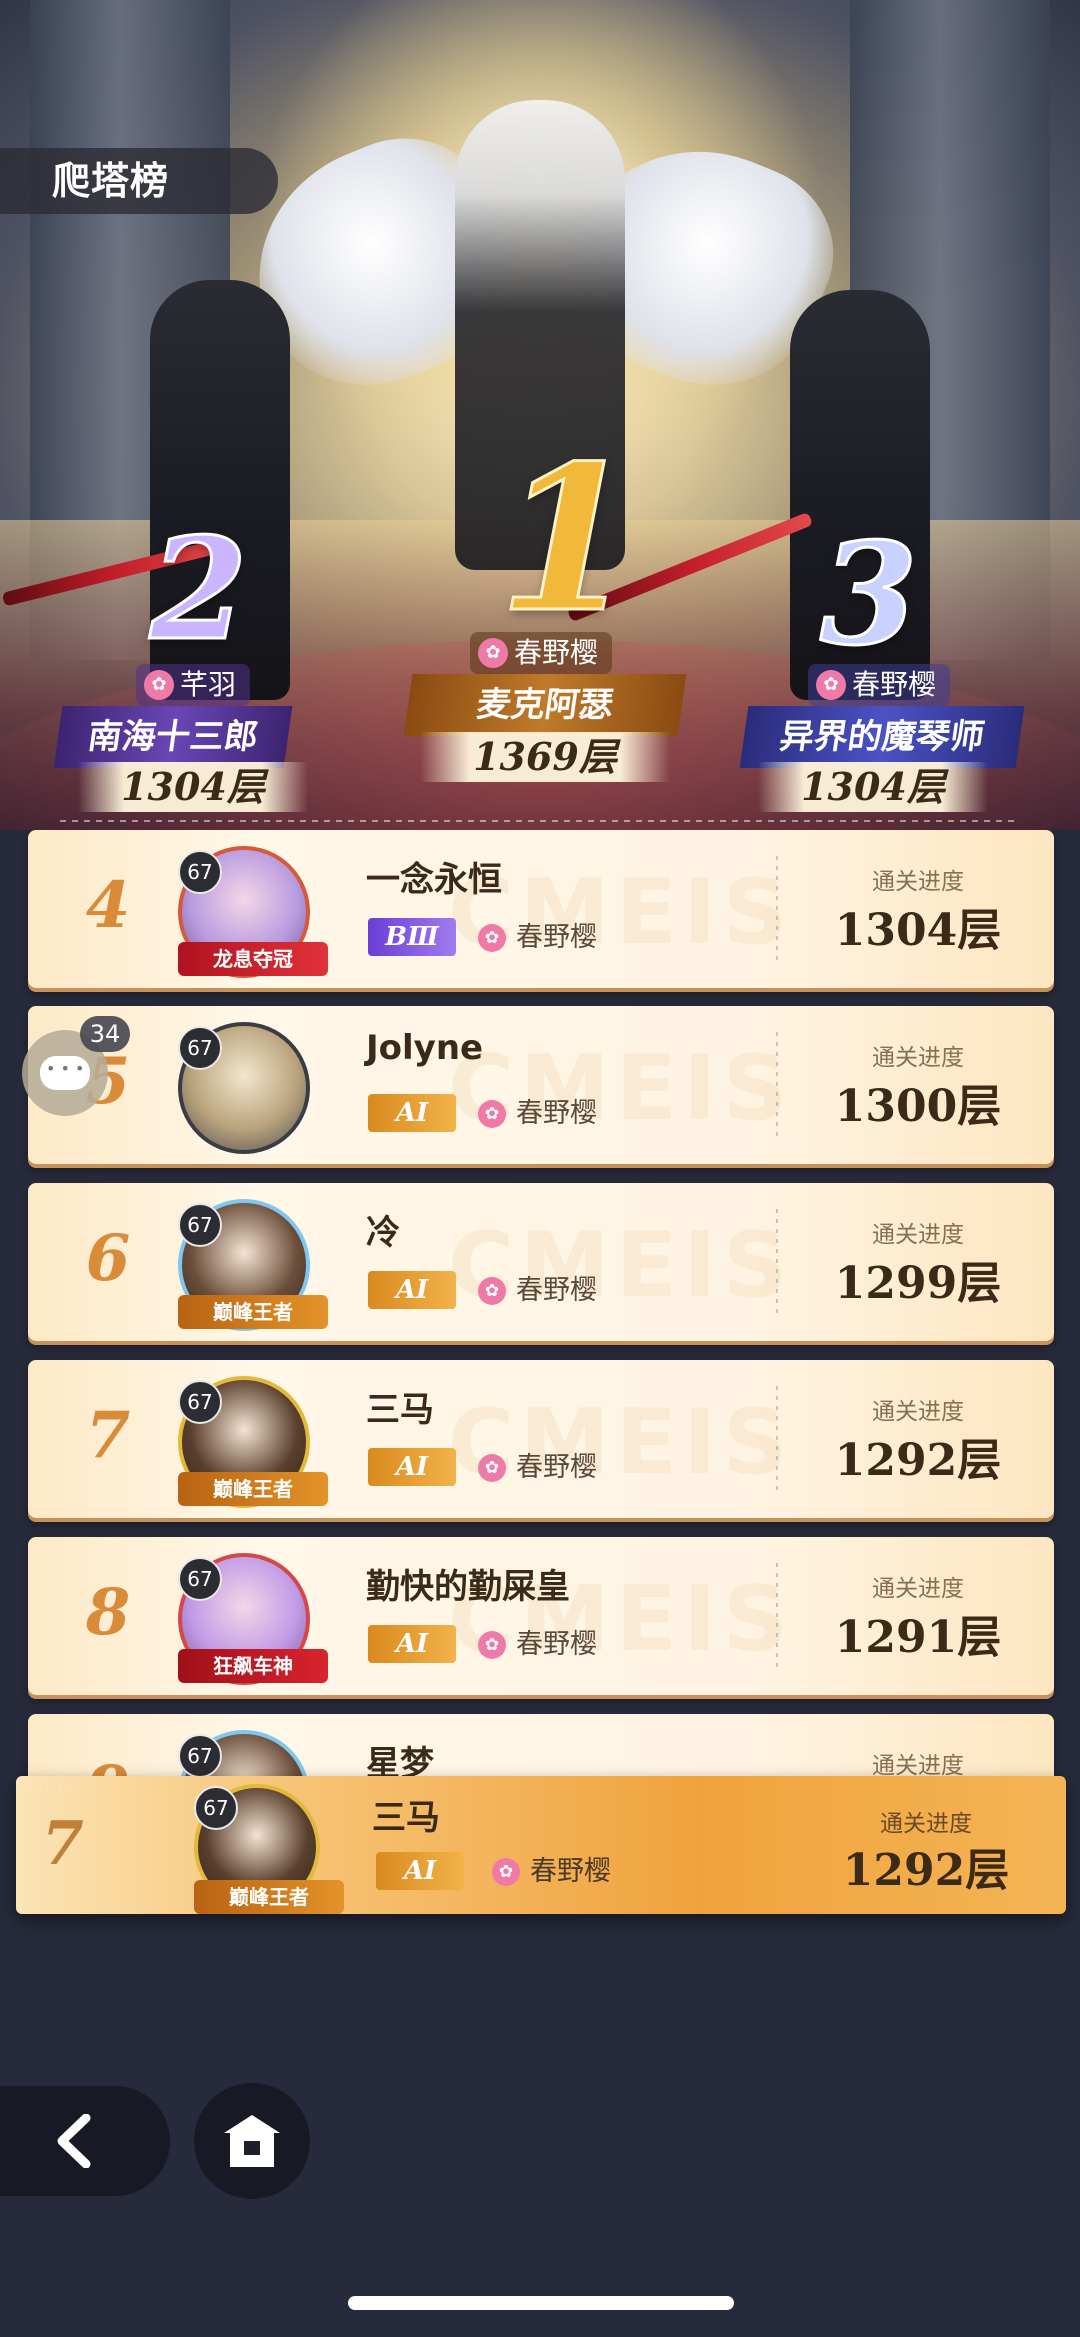 This screenshot has height=2337, width=1080. I want to click on podium-rank-3: 3, so click(868, 595).